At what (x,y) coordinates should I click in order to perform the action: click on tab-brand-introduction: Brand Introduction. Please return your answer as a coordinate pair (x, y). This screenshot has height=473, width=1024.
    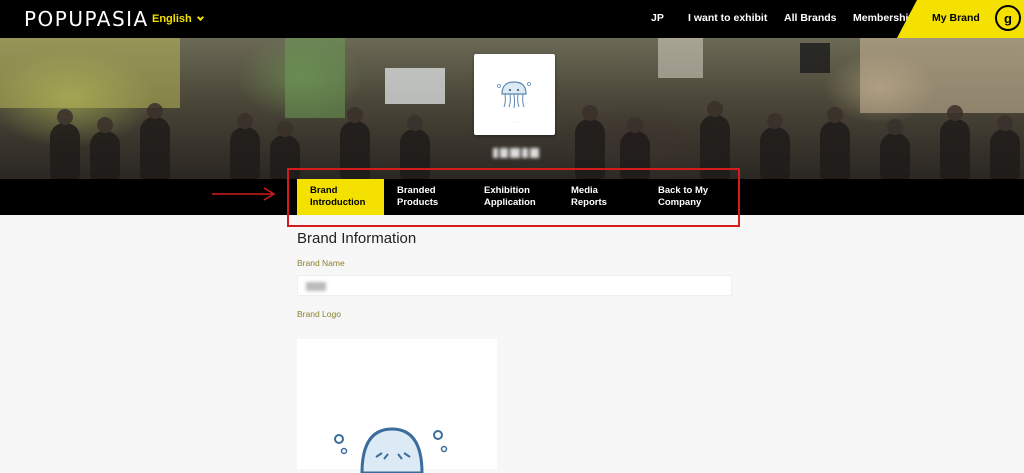
    Looking at the image, I should click on (340, 197).